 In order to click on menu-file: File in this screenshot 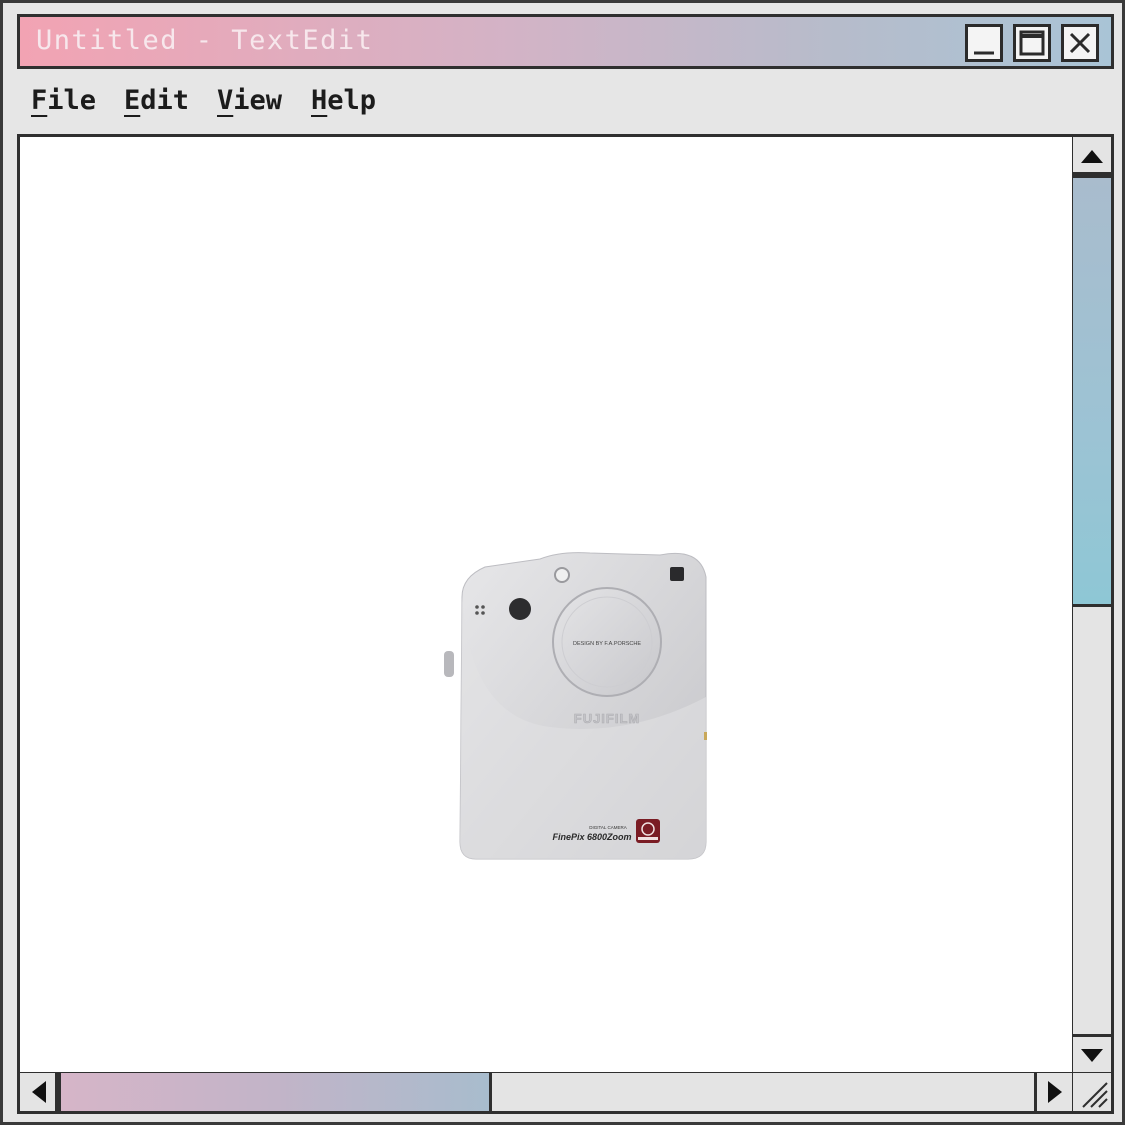, I will do `click(63, 100)`.